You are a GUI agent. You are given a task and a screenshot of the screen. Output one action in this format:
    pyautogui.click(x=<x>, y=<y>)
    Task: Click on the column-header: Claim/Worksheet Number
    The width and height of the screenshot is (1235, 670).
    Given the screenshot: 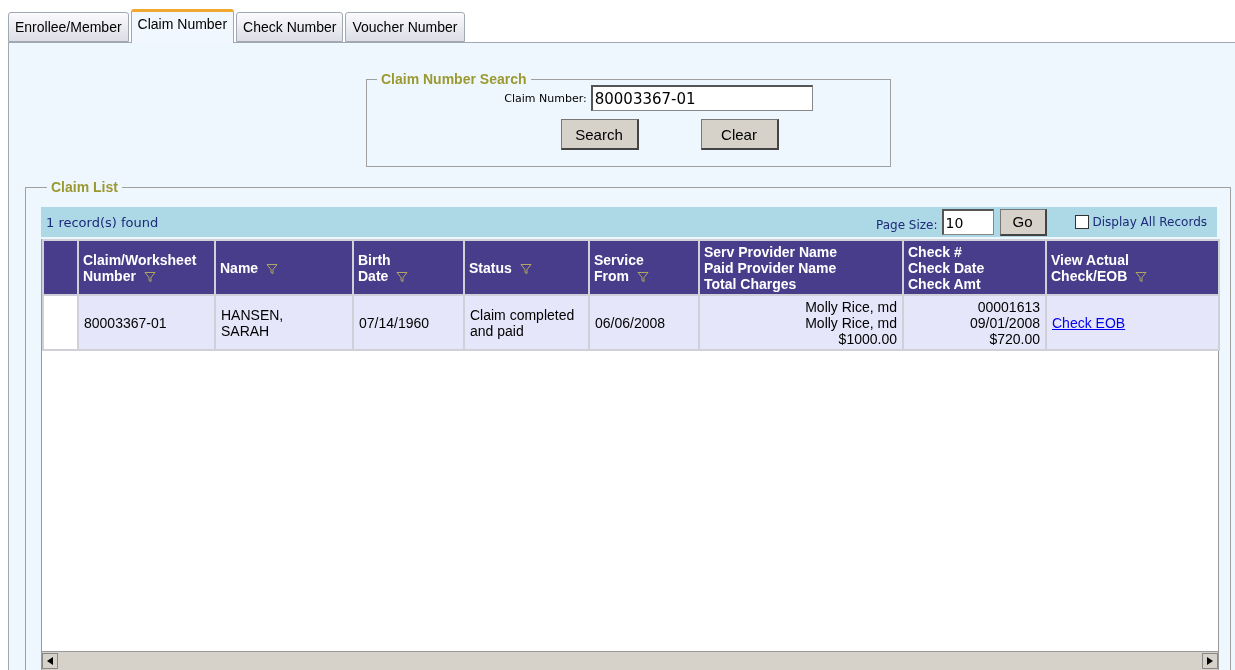 What is the action you would take?
    pyautogui.click(x=146, y=267)
    